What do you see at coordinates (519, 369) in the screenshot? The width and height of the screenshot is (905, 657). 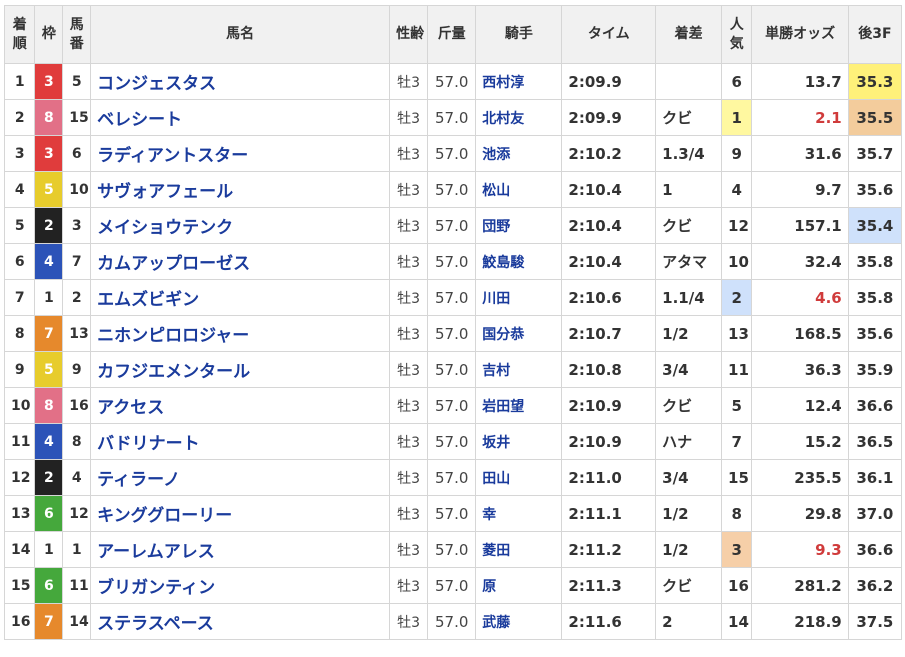 I see `jockey-link: 吉村` at bounding box center [519, 369].